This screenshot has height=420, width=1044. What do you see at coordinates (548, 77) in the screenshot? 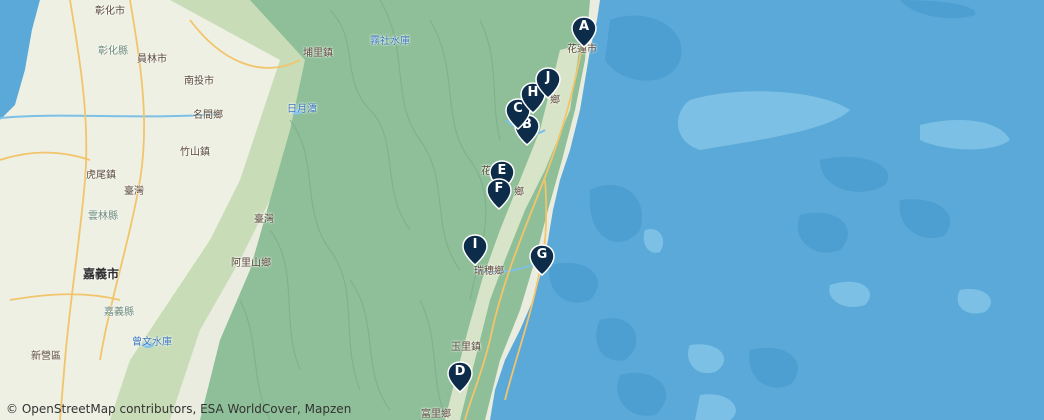
I see `marker-j-label: J` at bounding box center [548, 77].